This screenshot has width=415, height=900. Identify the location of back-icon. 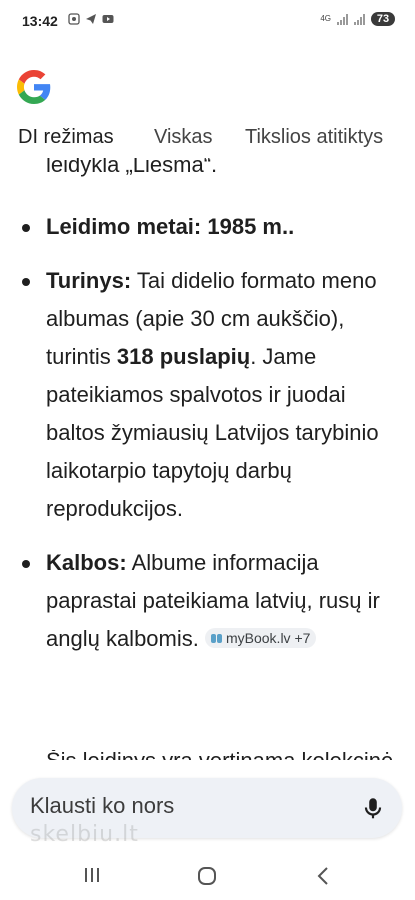
(324, 876).